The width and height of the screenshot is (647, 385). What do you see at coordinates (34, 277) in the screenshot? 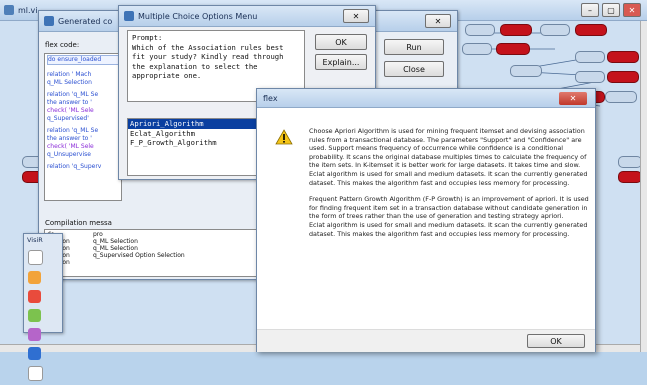
I see `node-tool-icon` at bounding box center [34, 277].